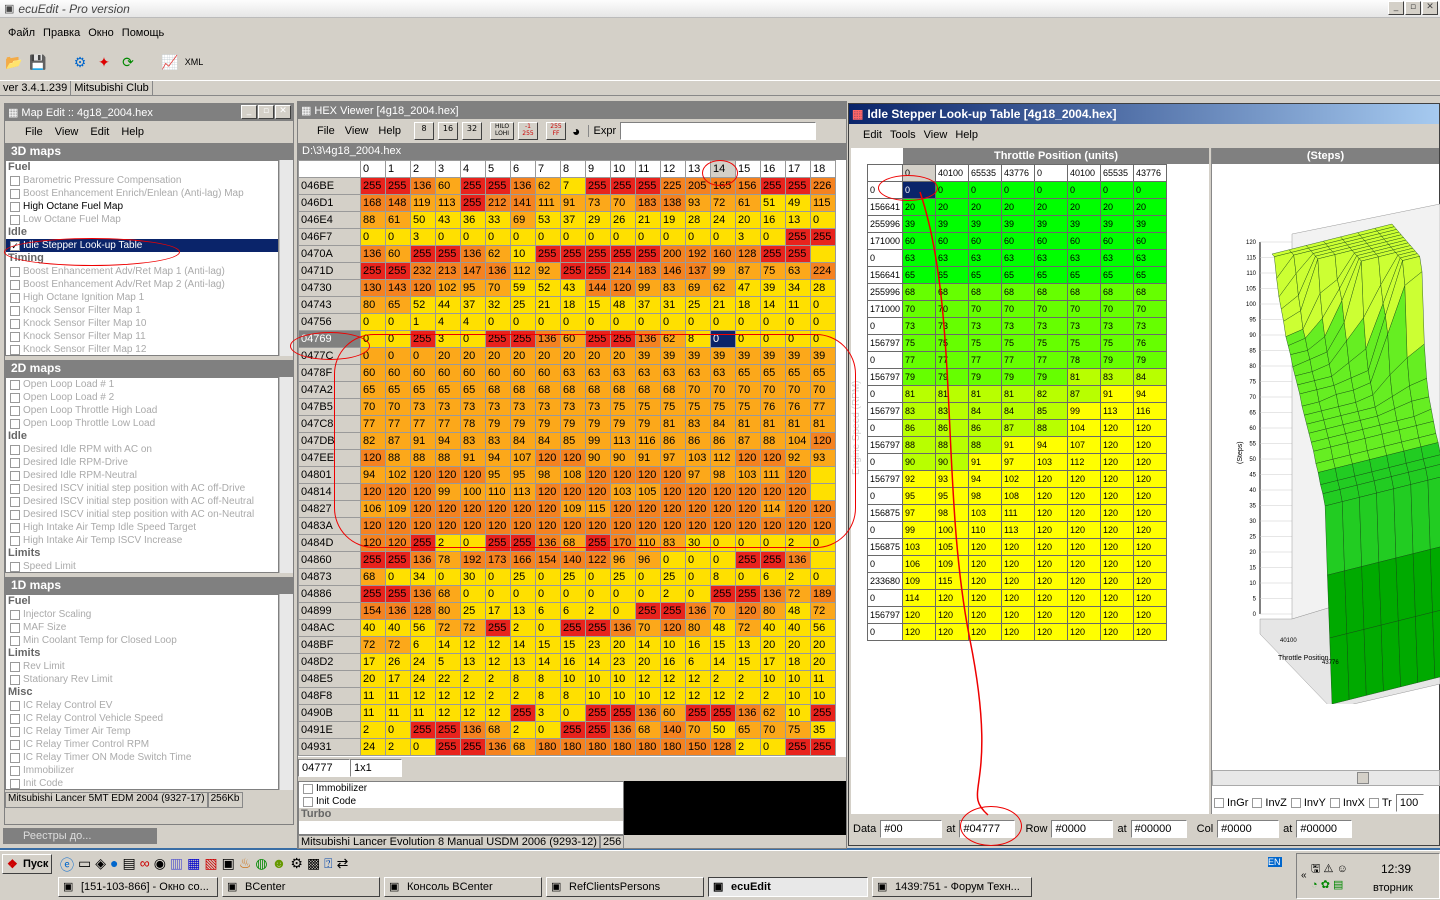  I want to click on hex-cell: 12, so click(473, 696).